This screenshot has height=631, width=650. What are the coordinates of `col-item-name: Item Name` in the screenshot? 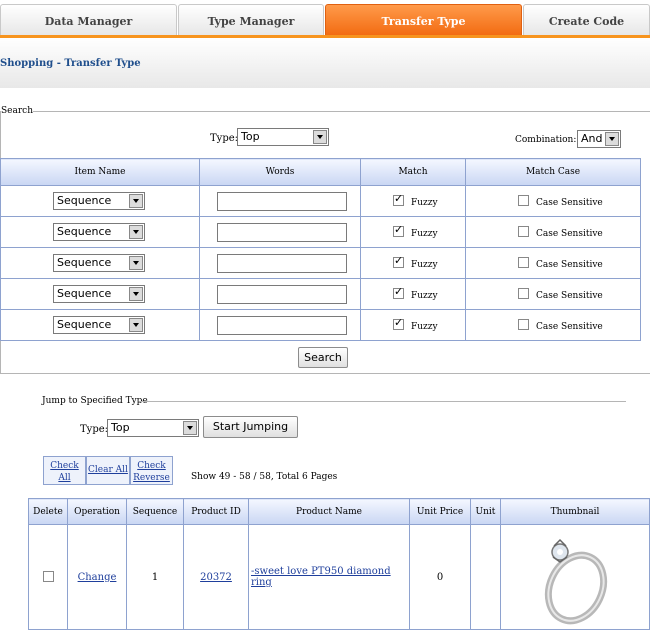 It's located at (100, 172).